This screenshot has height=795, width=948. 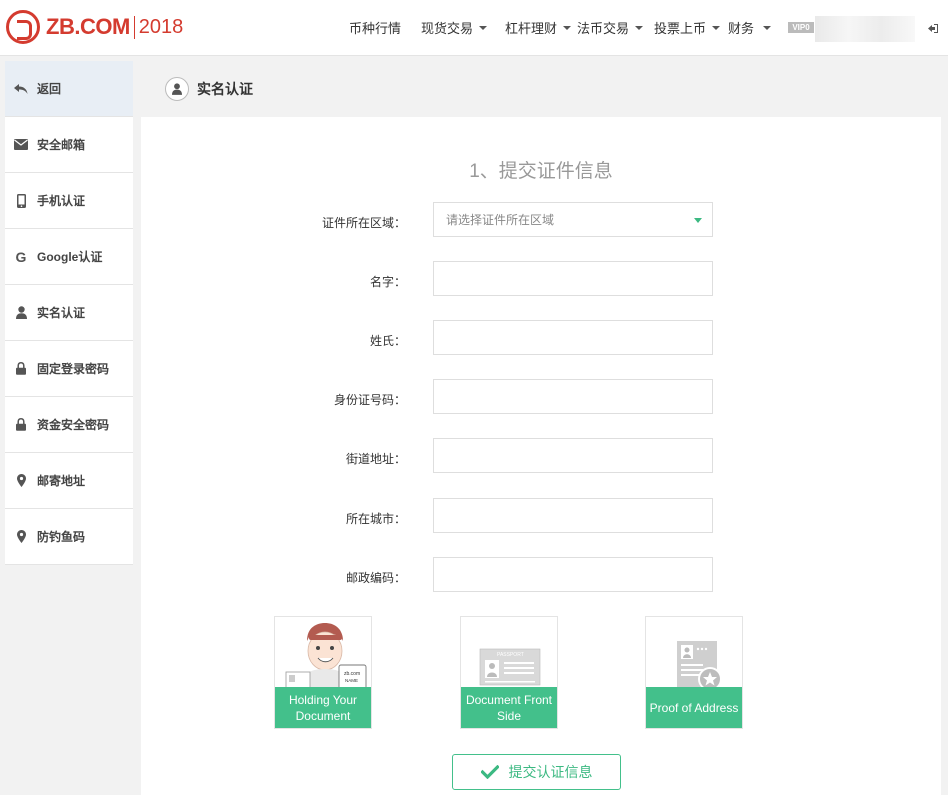 What do you see at coordinates (369, 400) in the screenshot?
I see `id-number-label: 身份证号码：` at bounding box center [369, 400].